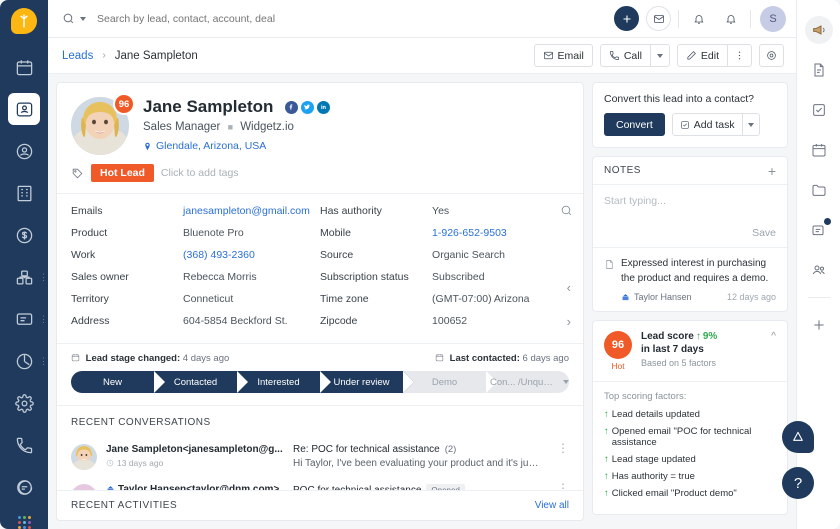  Describe the element at coordinates (566, 382) in the screenshot. I see `chevron-down-icon` at that location.